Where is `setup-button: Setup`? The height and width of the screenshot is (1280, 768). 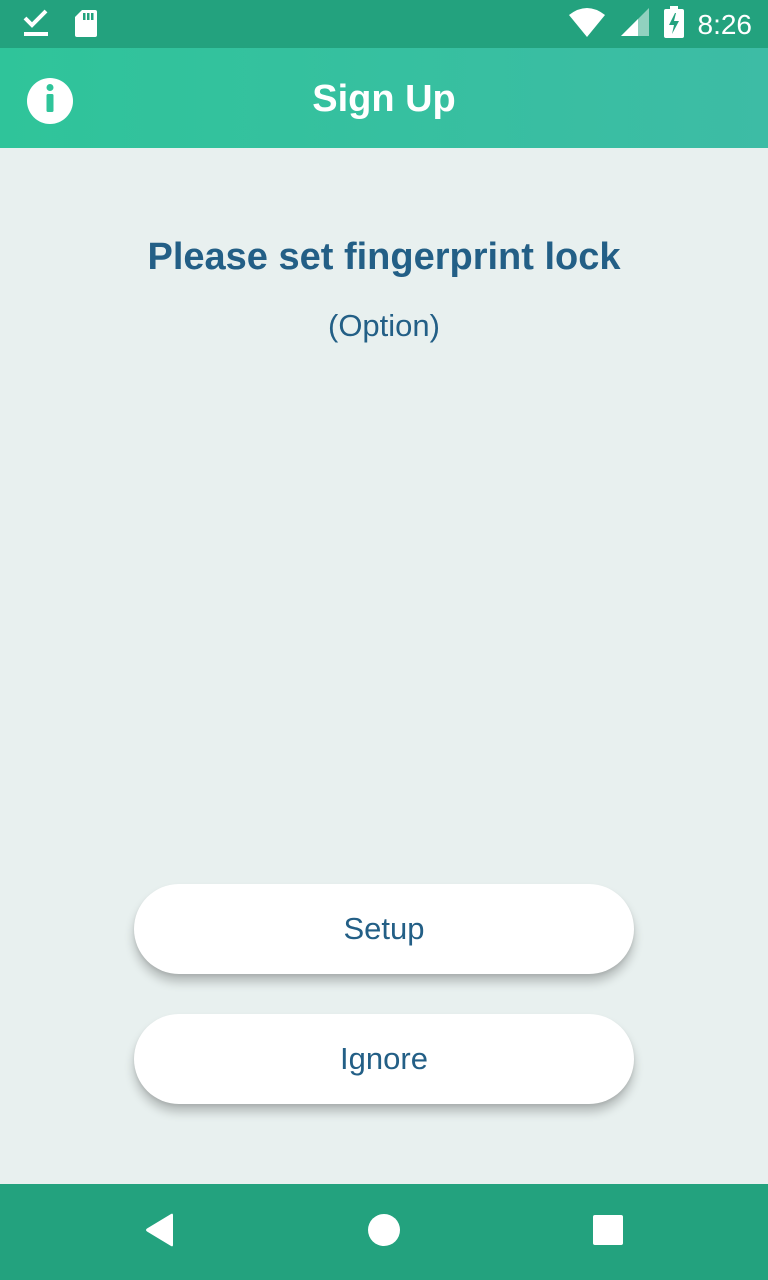 setup-button: Setup is located at coordinates (384, 929).